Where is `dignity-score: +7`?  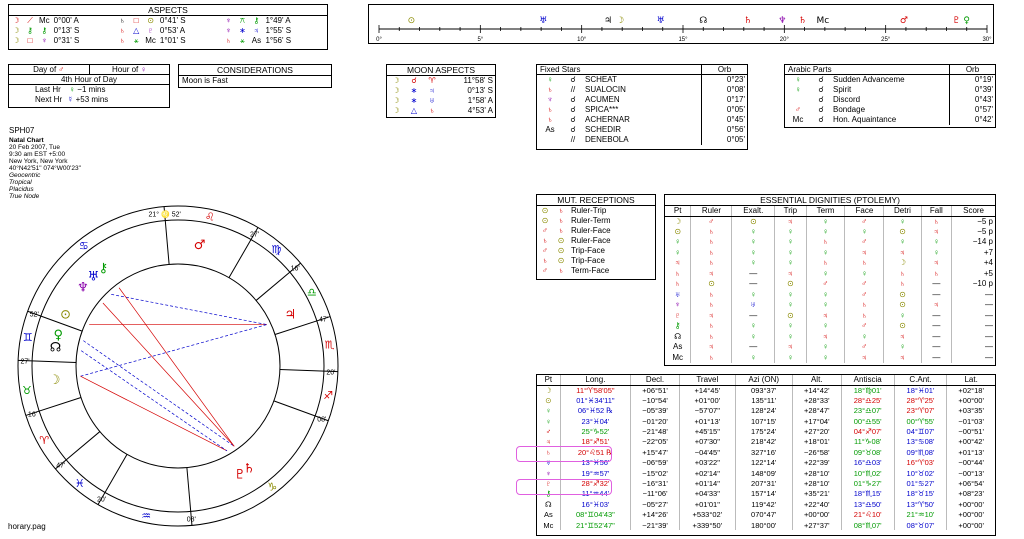 dignity-score: +7 is located at coordinates (988, 252).